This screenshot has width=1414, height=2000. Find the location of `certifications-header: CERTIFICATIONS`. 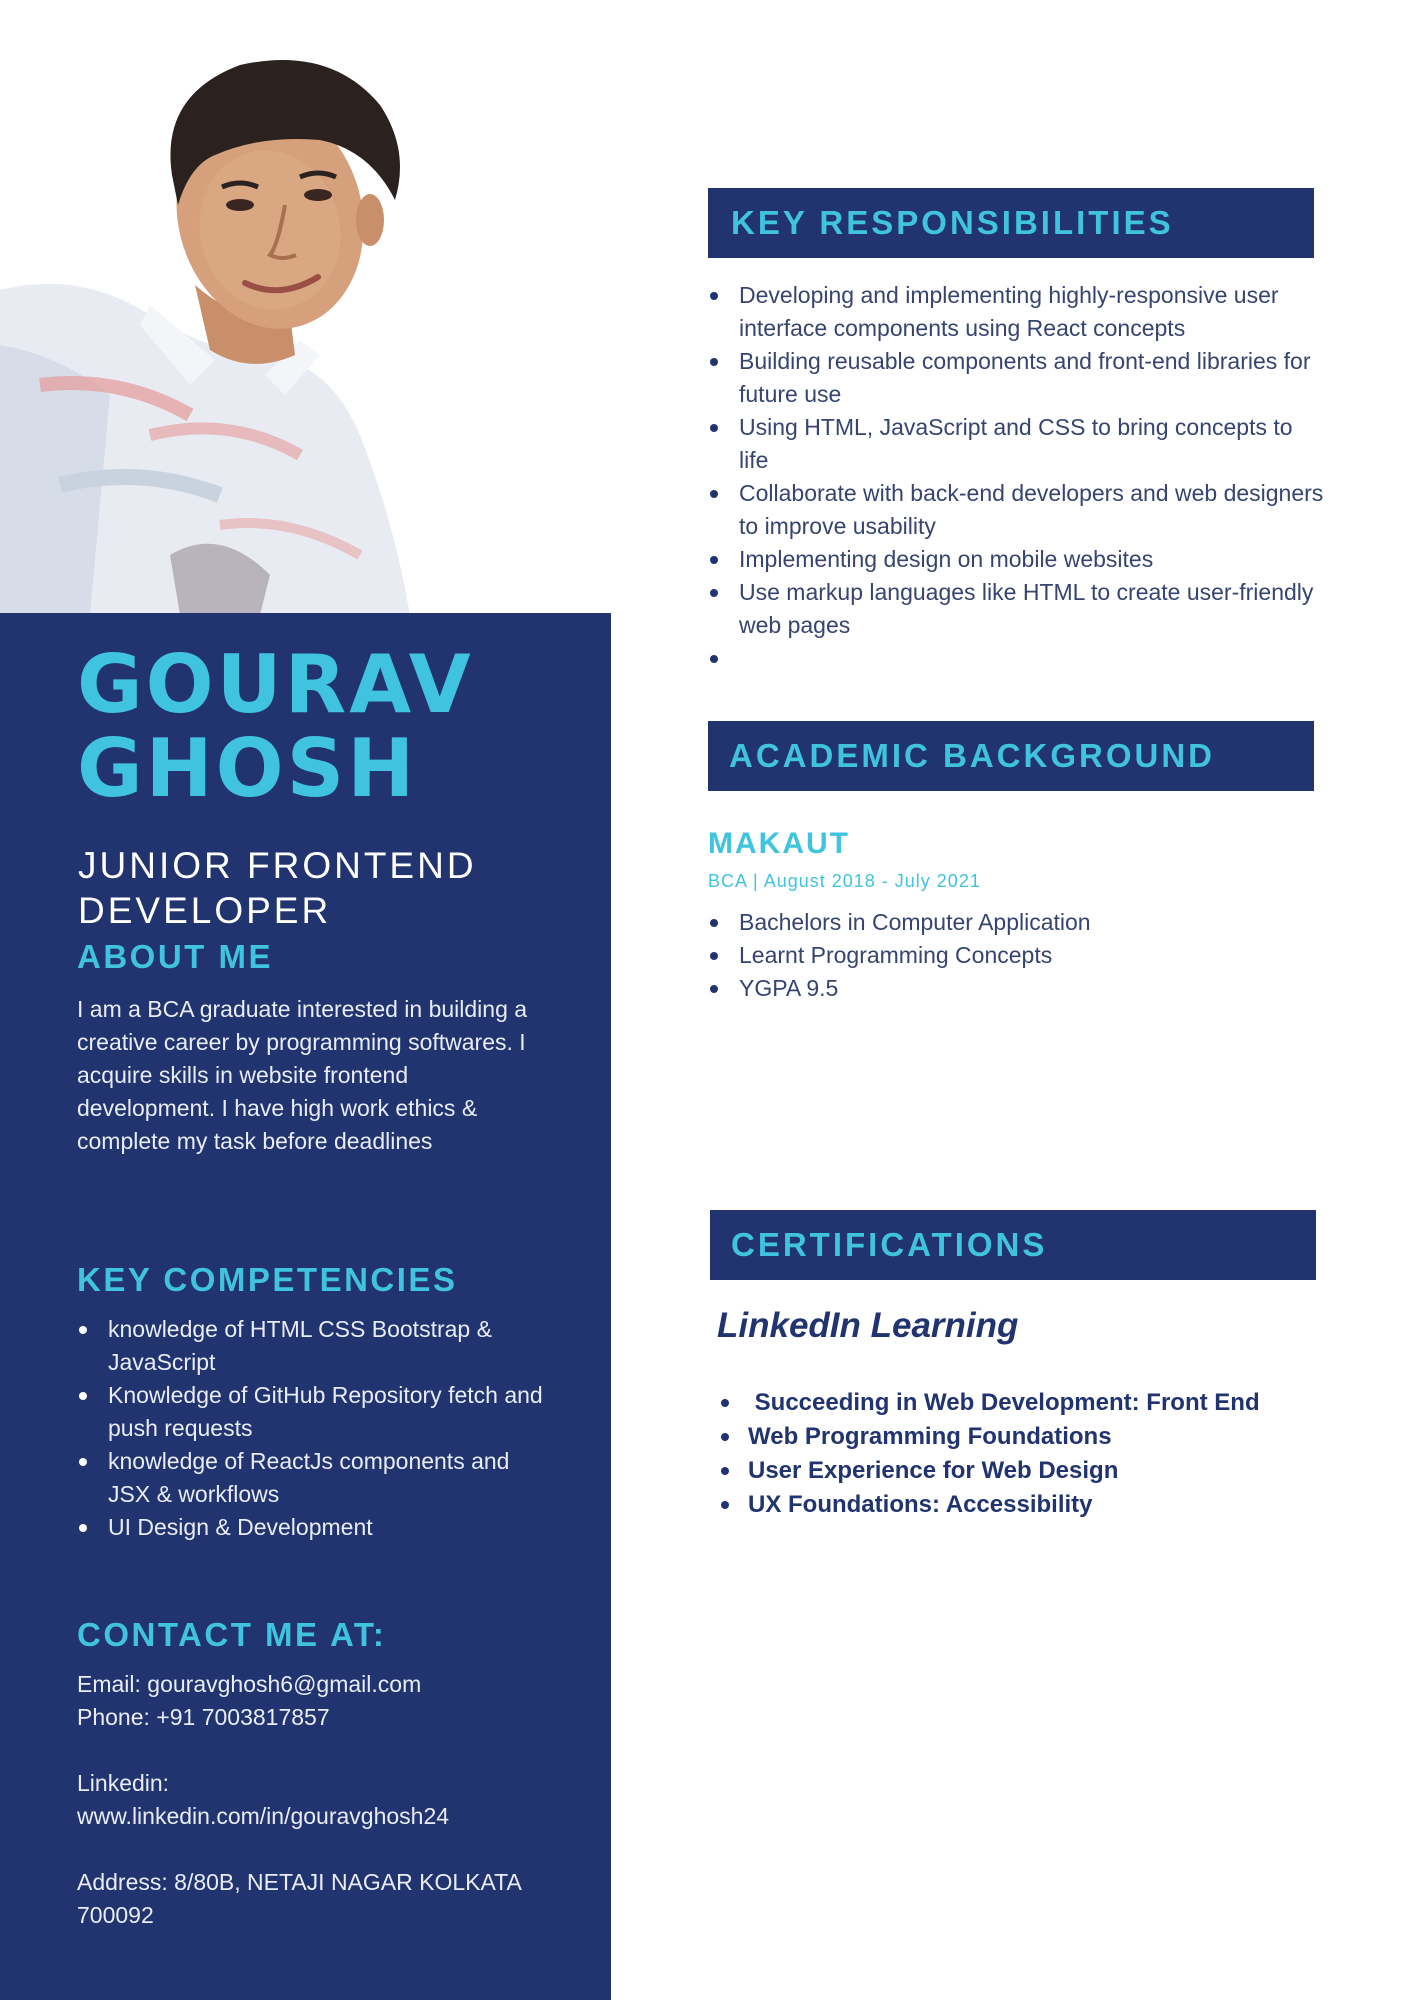

certifications-header: CERTIFICATIONS is located at coordinates (1013, 1245).